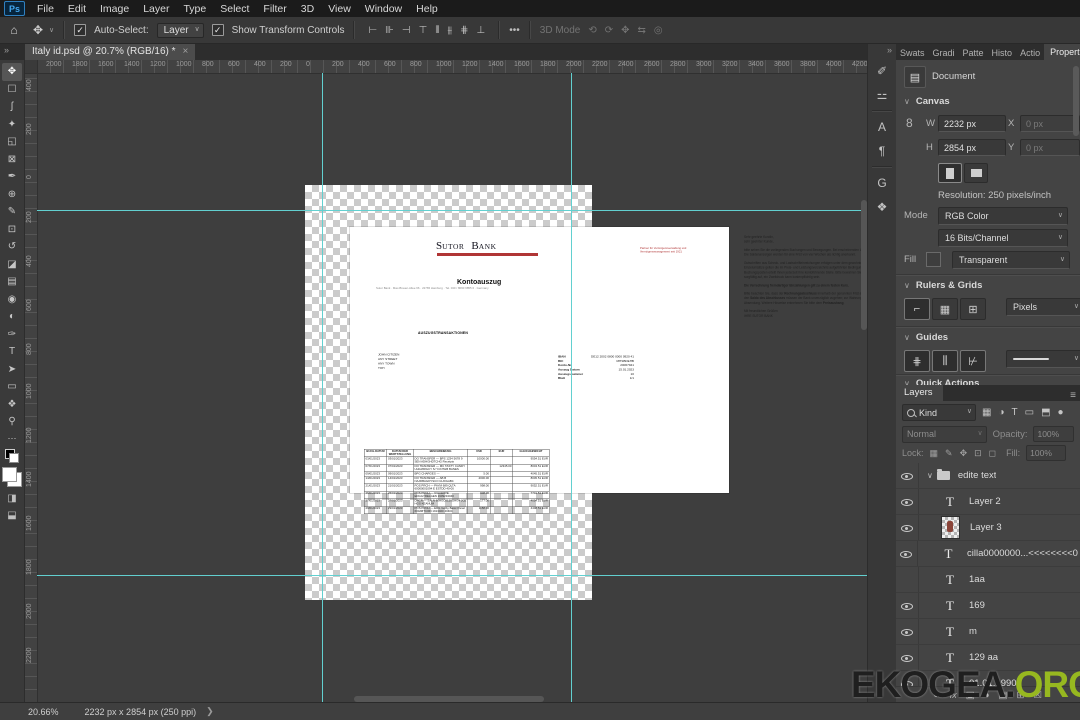  I want to click on layer-name: cilla0000000...<<<<<<<<0 d, so click(1023, 553).